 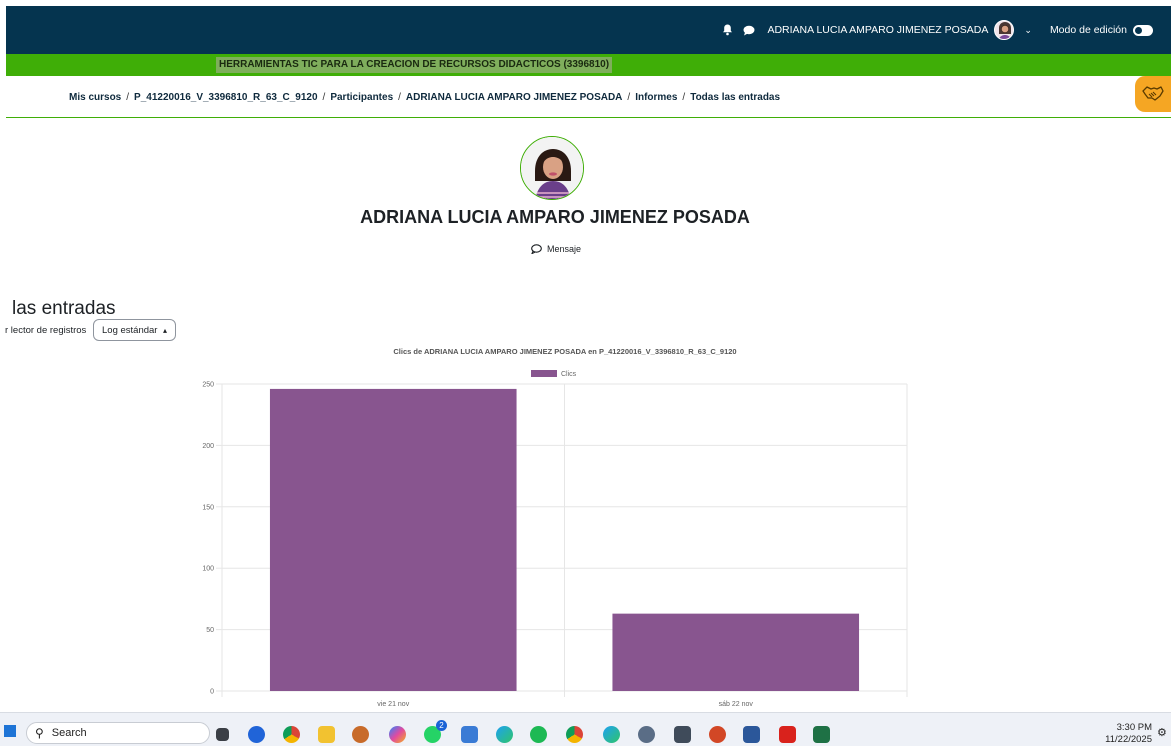 What do you see at coordinates (393, 704) in the screenshot?
I see `x-tick-label: vie 21 nov` at bounding box center [393, 704].